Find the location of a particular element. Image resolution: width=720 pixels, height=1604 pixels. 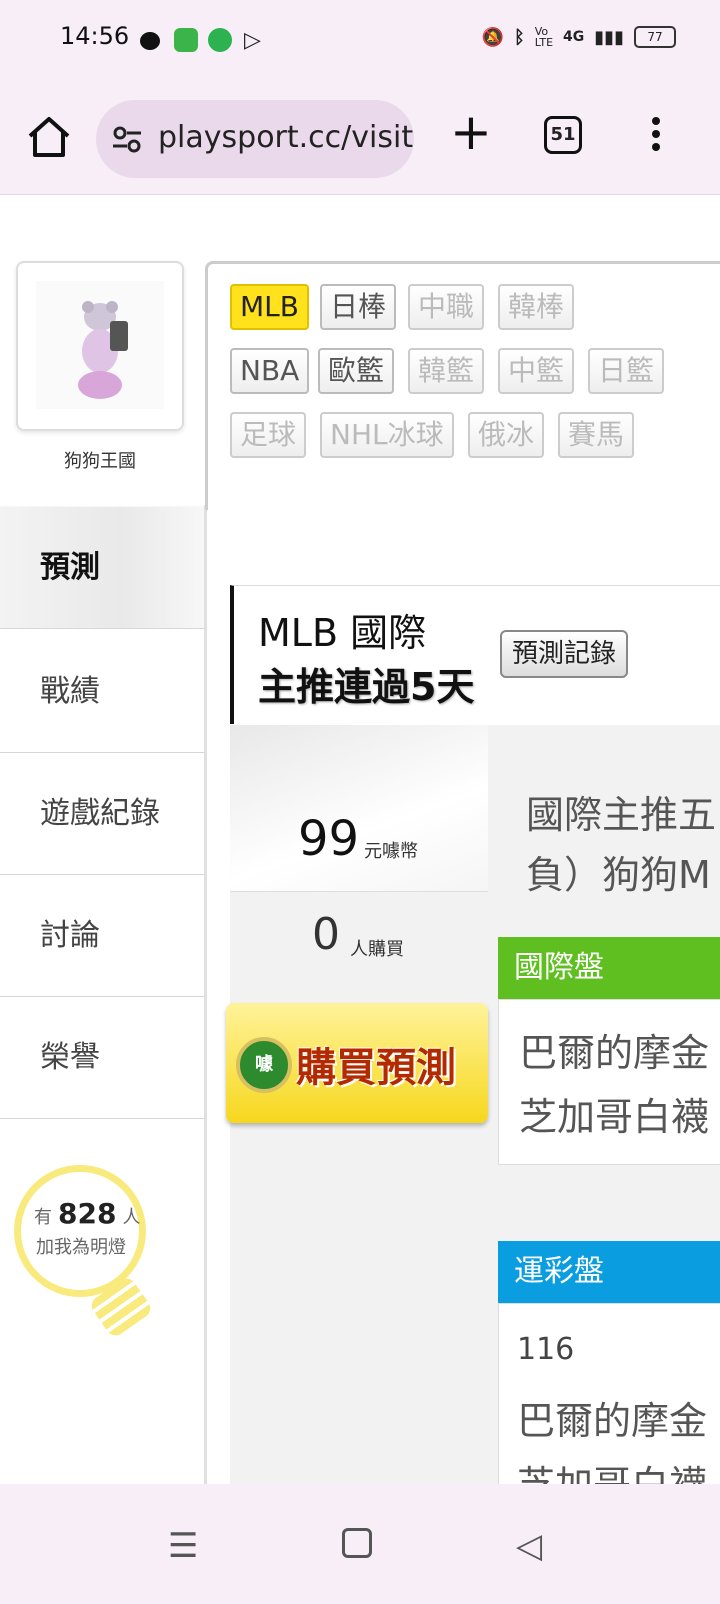

fans-prefix: 有 is located at coordinates (43, 1217).